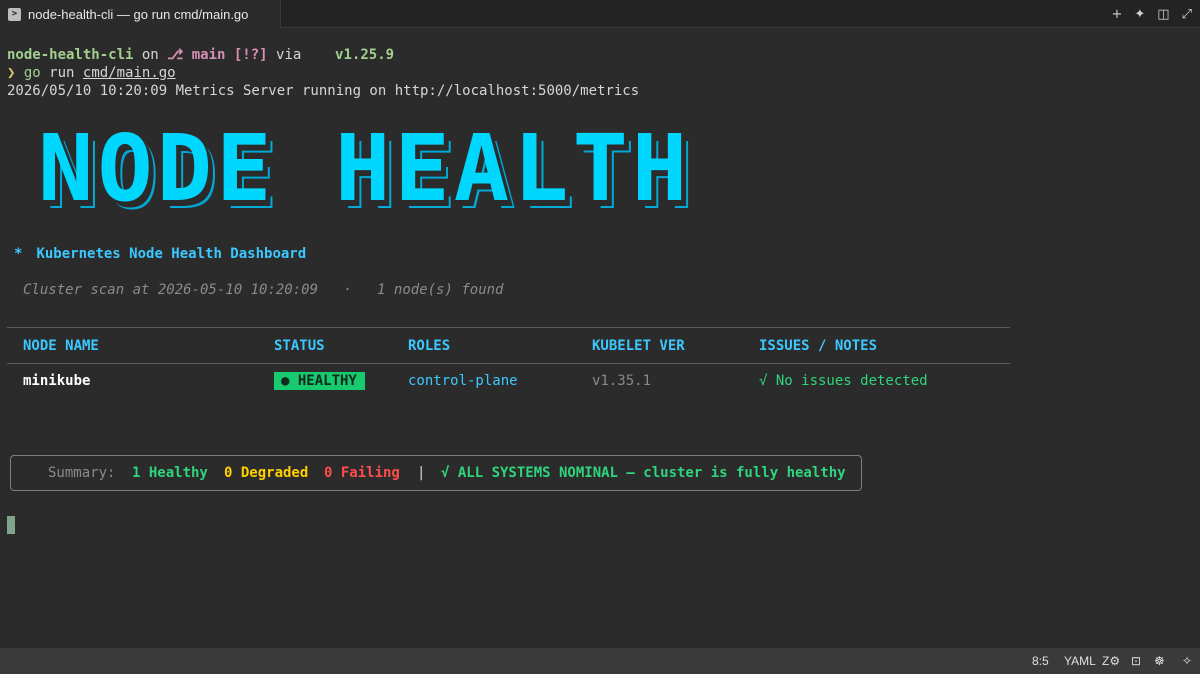 Image resolution: width=1200 pixels, height=674 pixels. Describe the element at coordinates (14, 14) in the screenshot. I see `terminal-icon: >` at that location.